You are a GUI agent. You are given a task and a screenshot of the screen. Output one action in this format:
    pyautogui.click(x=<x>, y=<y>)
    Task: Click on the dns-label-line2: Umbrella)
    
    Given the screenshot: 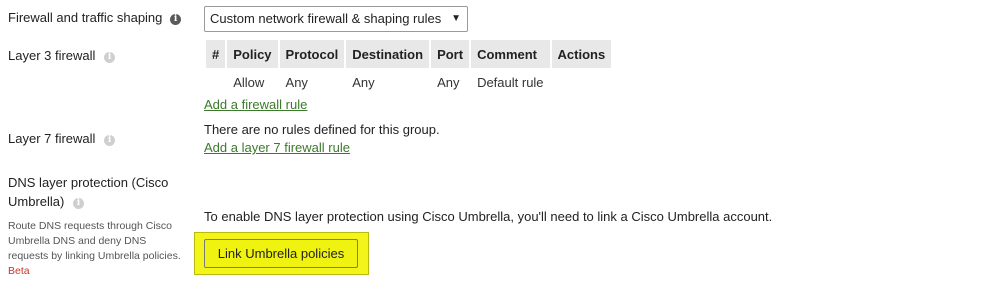 What is the action you would take?
    pyautogui.click(x=36, y=201)
    